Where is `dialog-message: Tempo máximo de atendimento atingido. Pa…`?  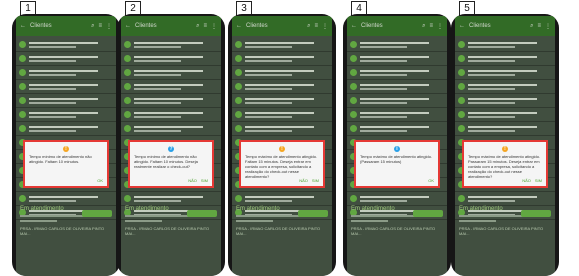
dialog-message: Tempo máximo de atendimento atingido. Pa… is located at coordinates (504, 166).